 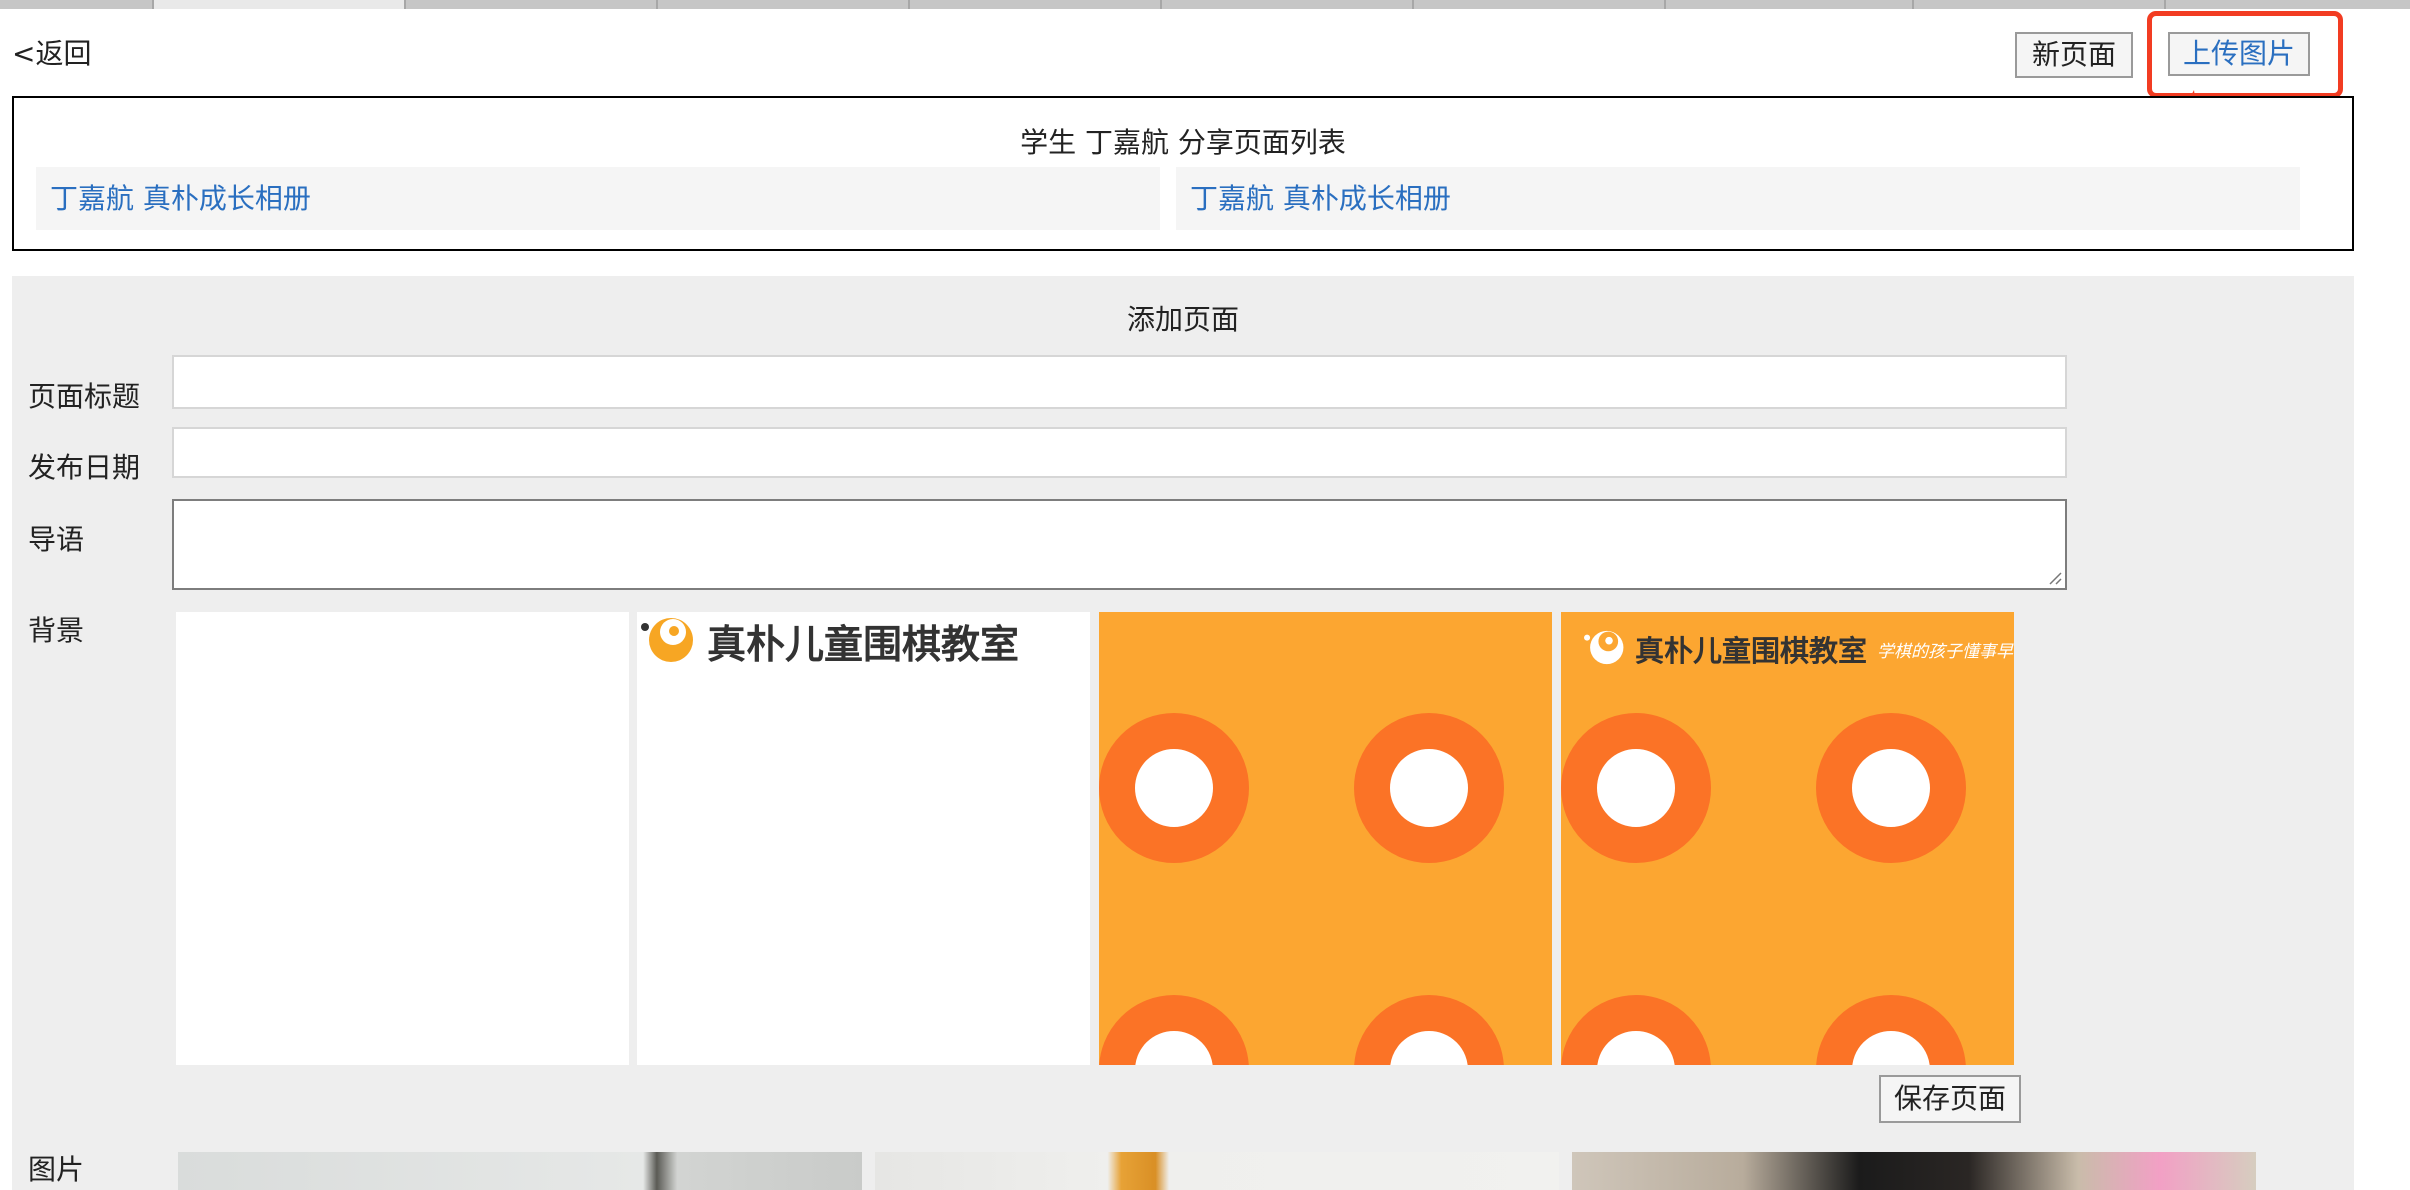 I want to click on share-page-list: 学生 丁嘉航 分享页面列表 丁嘉航 真朴成长相册 丁嘉航 真朴成长相册, so click(x=1183, y=173).